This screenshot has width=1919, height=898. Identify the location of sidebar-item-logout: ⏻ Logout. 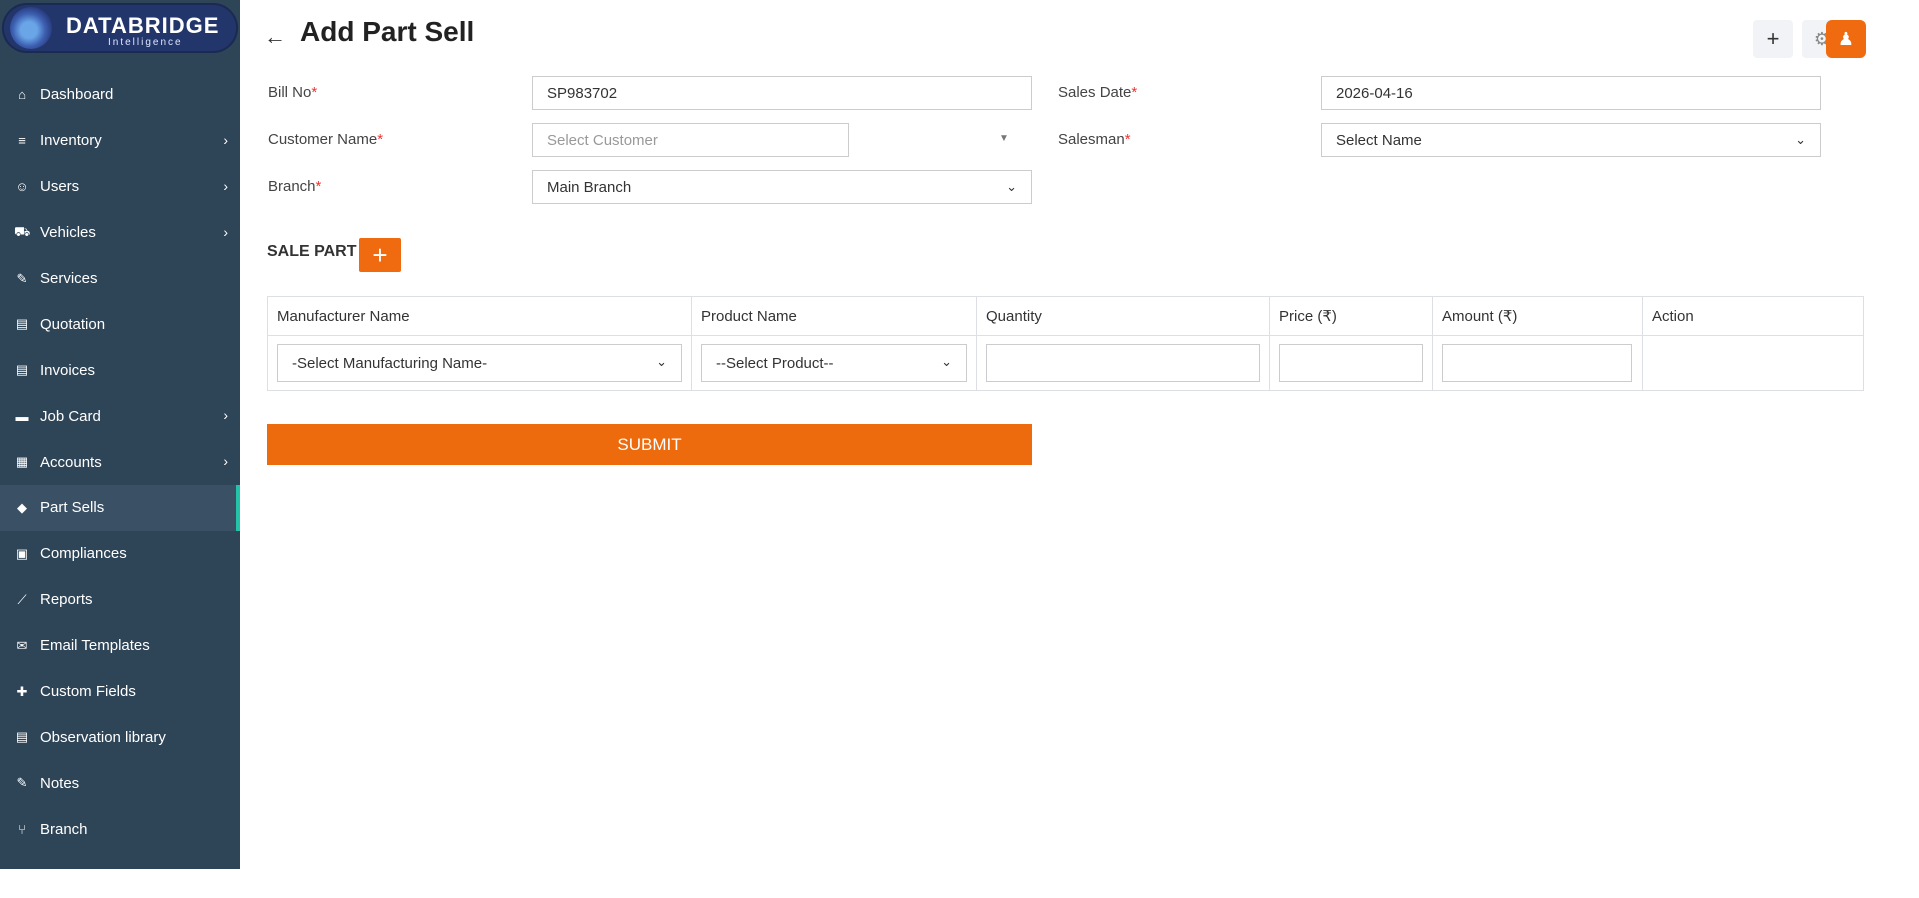
(120, 875).